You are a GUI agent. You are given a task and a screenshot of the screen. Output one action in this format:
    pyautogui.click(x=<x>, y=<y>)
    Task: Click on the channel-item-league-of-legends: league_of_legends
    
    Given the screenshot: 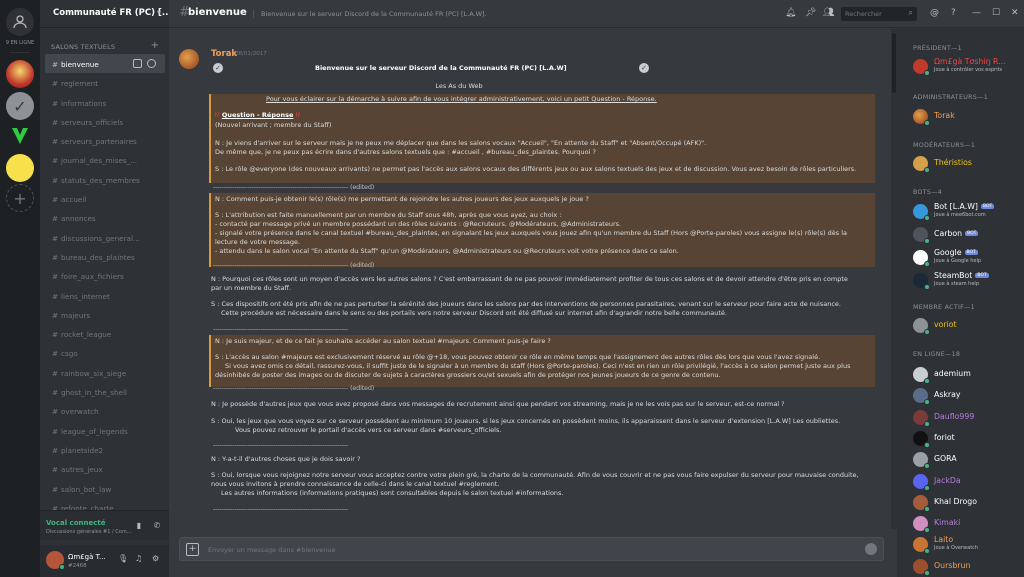 What is the action you would take?
    pyautogui.click(x=105, y=430)
    